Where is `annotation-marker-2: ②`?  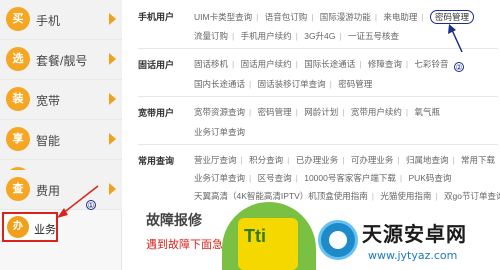 annotation-marker-2: ② is located at coordinates (459, 67).